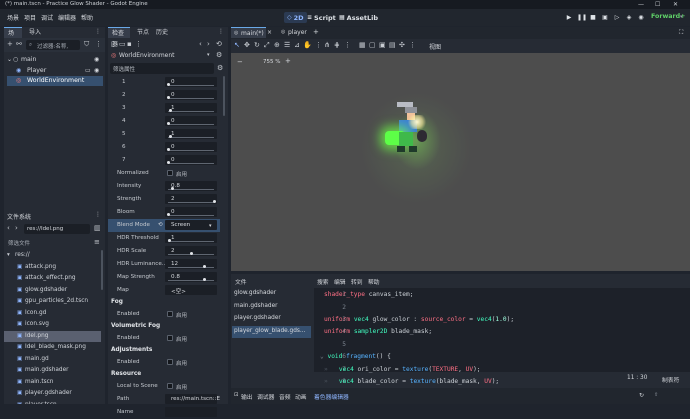 This screenshot has width=690, height=419. What do you see at coordinates (126, 374) in the screenshot?
I see `section-resource: Resource` at bounding box center [126, 374].